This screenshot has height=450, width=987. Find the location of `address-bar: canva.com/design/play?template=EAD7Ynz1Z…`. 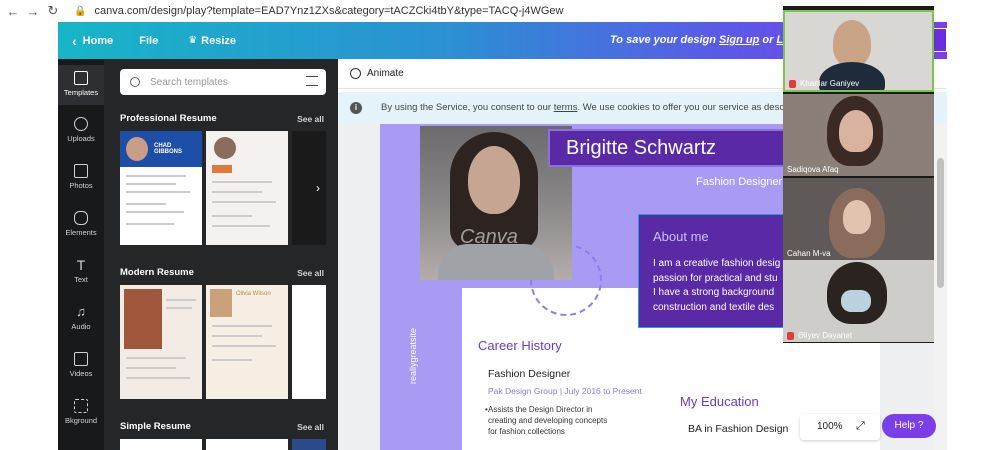

address-bar: canva.com/design/play?template=EAD7Ynz1Z… is located at coordinates (328, 11).